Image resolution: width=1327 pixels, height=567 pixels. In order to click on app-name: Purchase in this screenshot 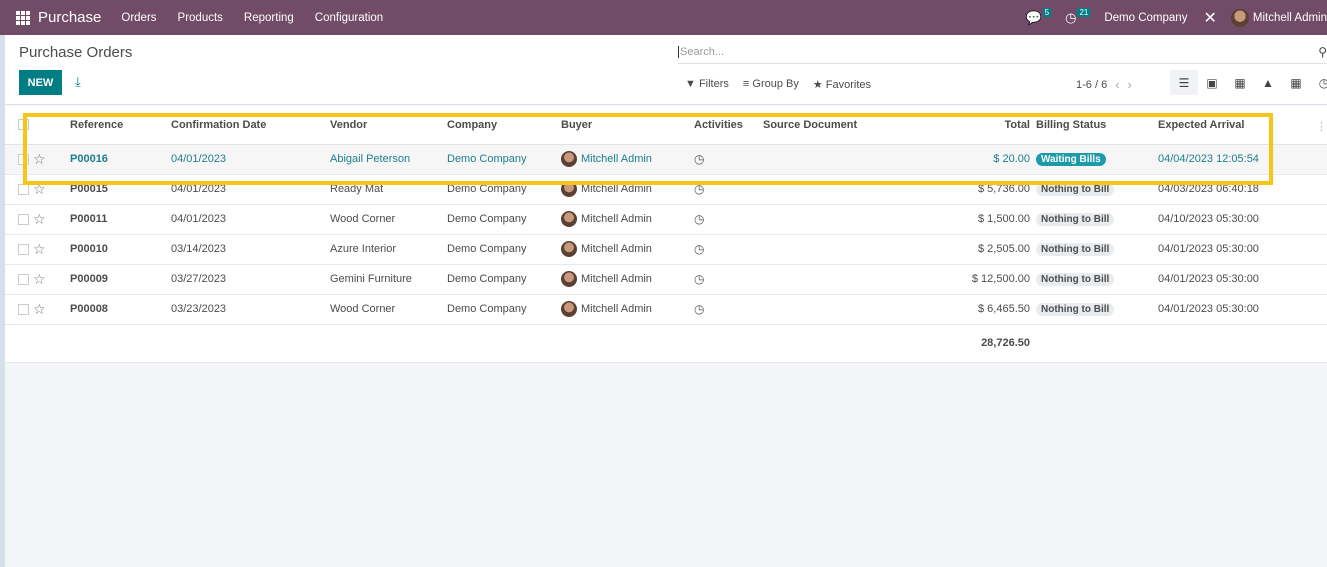, I will do `click(69, 17)`.